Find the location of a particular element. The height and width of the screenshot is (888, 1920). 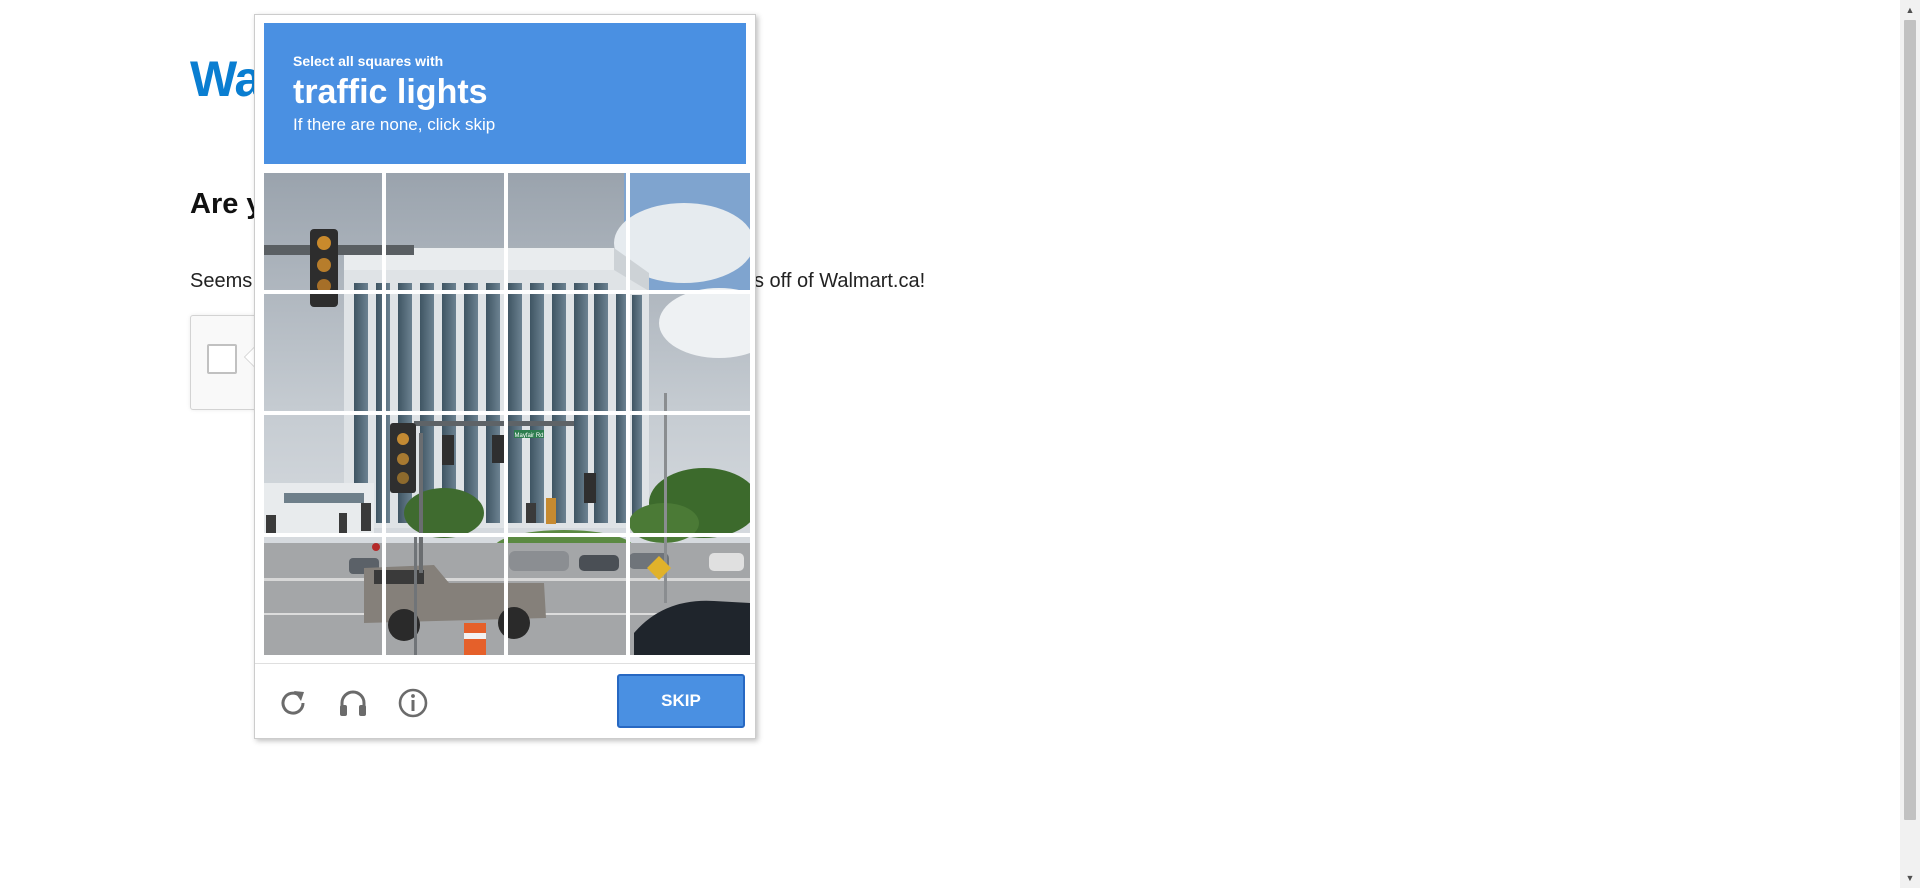

headphones-icon is located at coordinates (353, 703).